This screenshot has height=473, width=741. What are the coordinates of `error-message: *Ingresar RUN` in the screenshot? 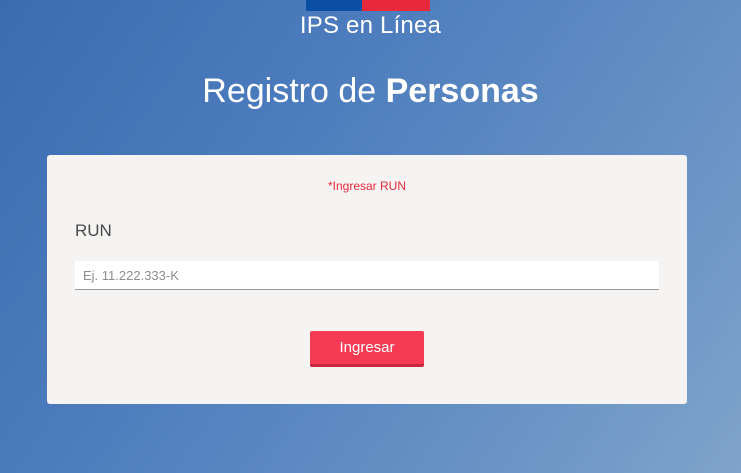 It's located at (367, 186).